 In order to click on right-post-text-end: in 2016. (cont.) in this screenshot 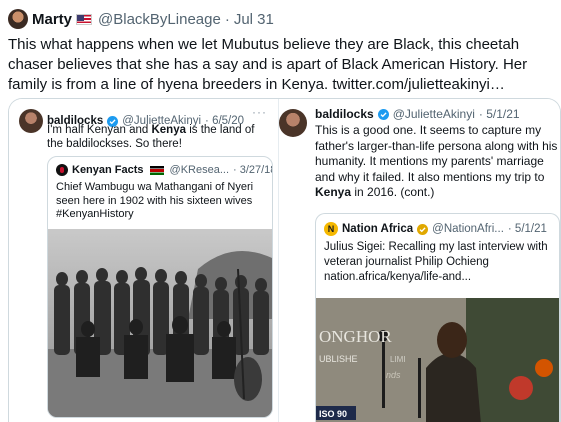, I will do `click(393, 192)`.